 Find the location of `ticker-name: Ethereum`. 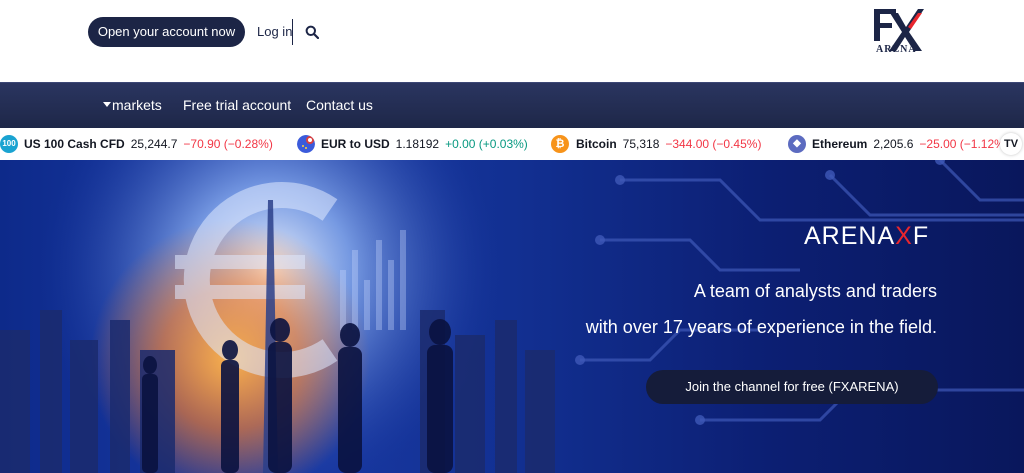

ticker-name: Ethereum is located at coordinates (840, 144).